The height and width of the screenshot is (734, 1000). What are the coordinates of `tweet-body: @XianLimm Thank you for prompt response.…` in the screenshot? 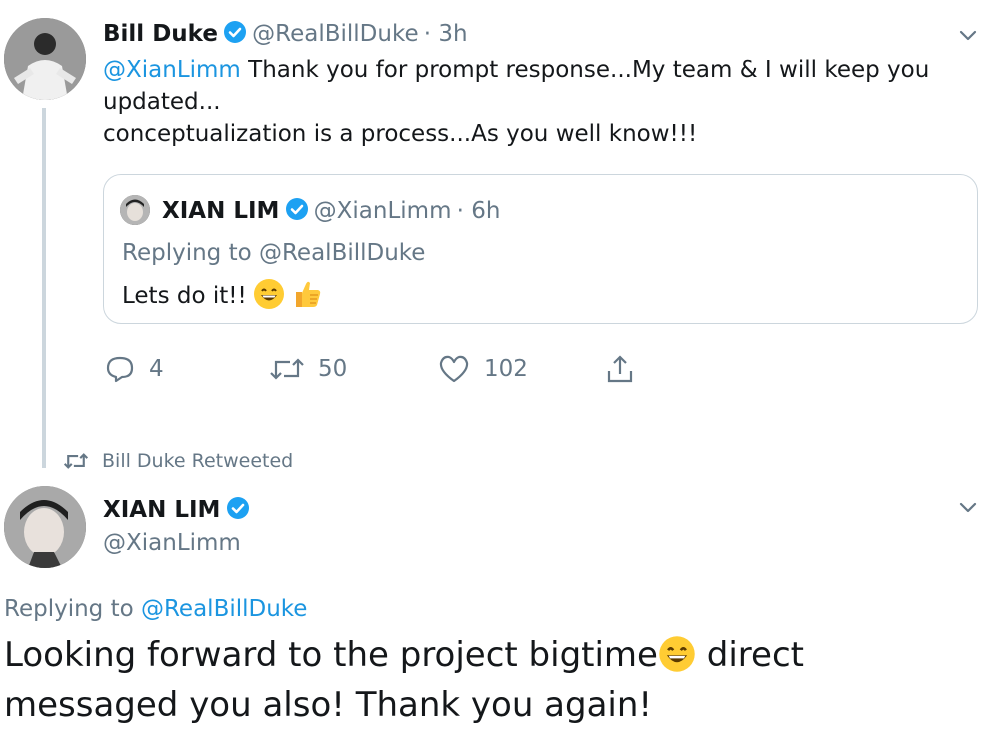 It's located at (538, 102).